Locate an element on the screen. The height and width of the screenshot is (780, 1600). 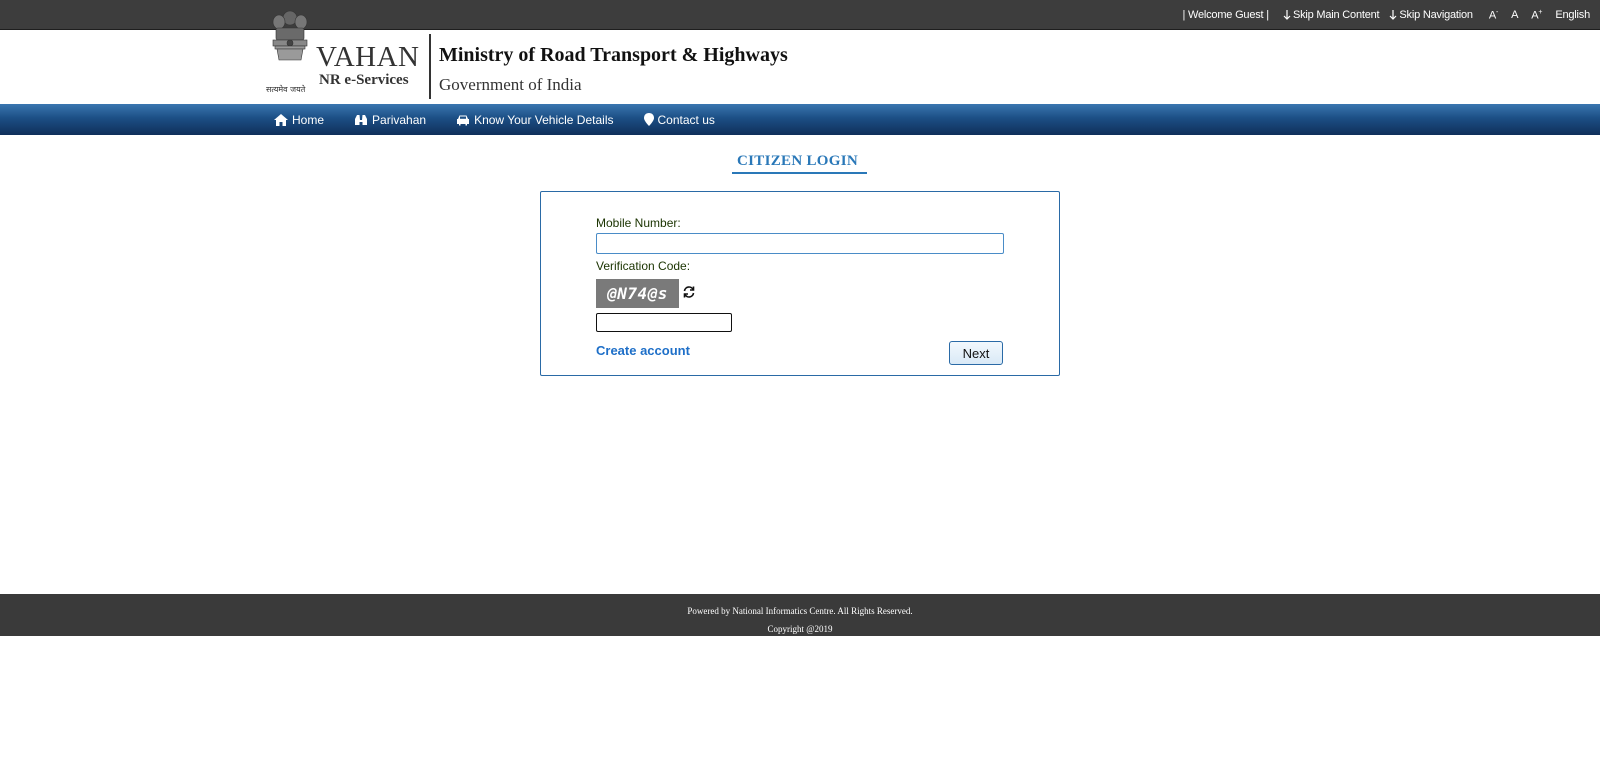
ministry-title: Ministry of Road Transport & Highways is located at coordinates (613, 55).